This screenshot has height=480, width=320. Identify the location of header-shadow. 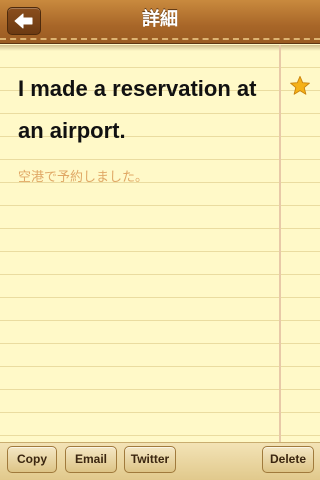
(160, 48).